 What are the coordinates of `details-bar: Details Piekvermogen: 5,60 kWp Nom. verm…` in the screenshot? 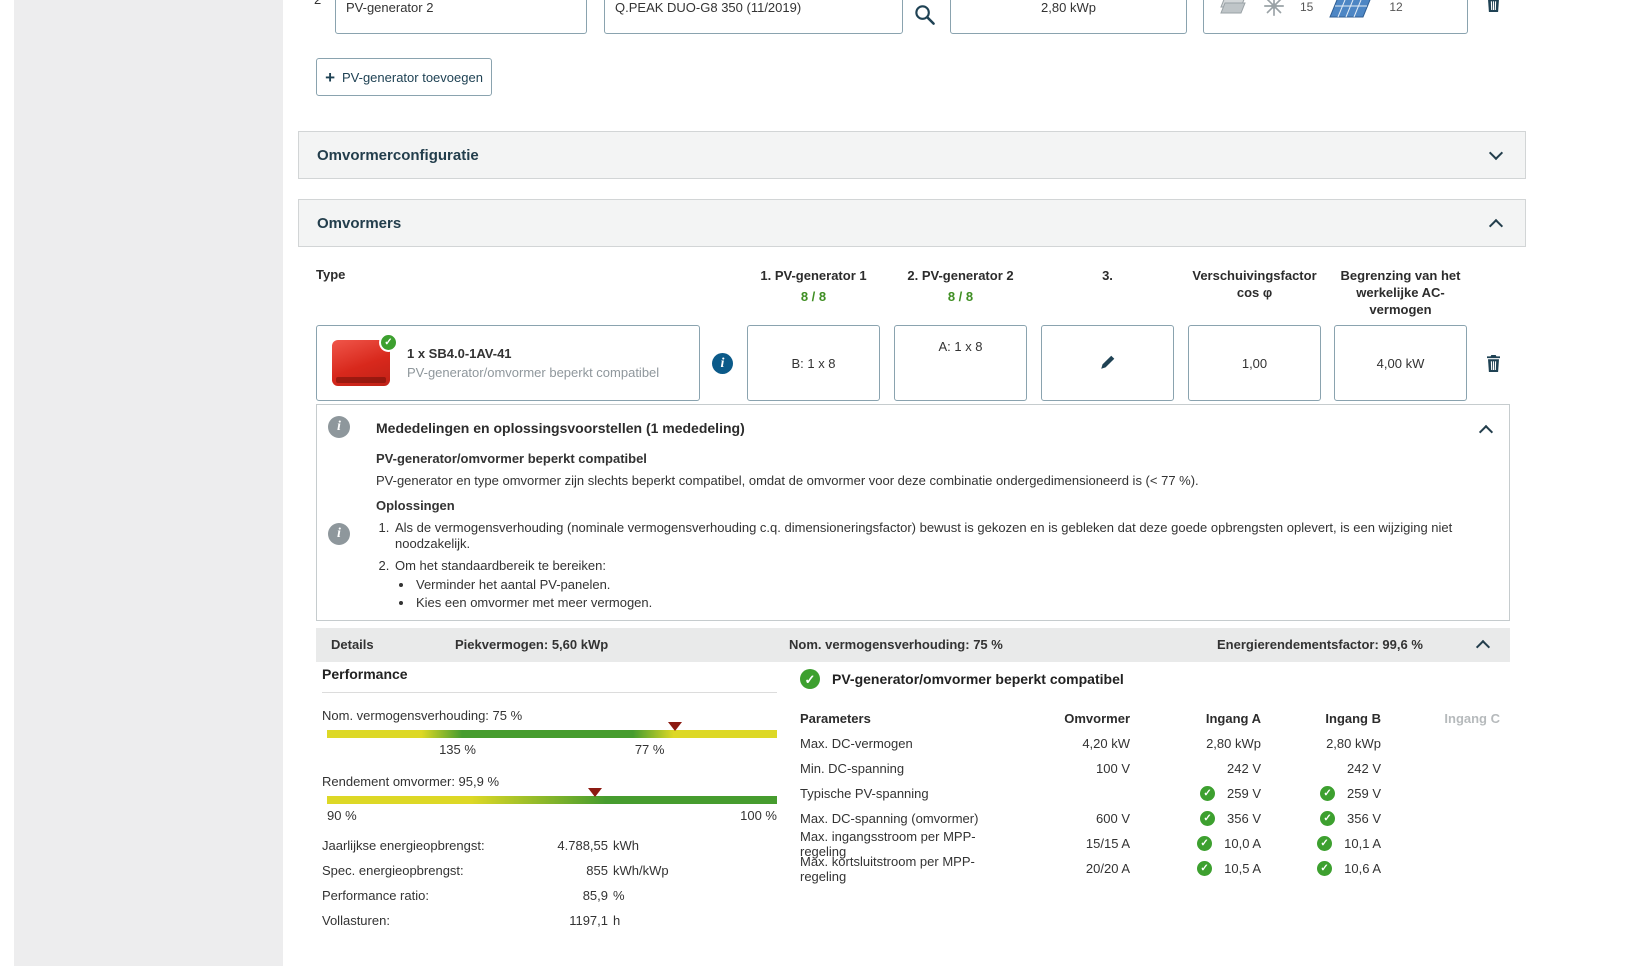 It's located at (913, 645).